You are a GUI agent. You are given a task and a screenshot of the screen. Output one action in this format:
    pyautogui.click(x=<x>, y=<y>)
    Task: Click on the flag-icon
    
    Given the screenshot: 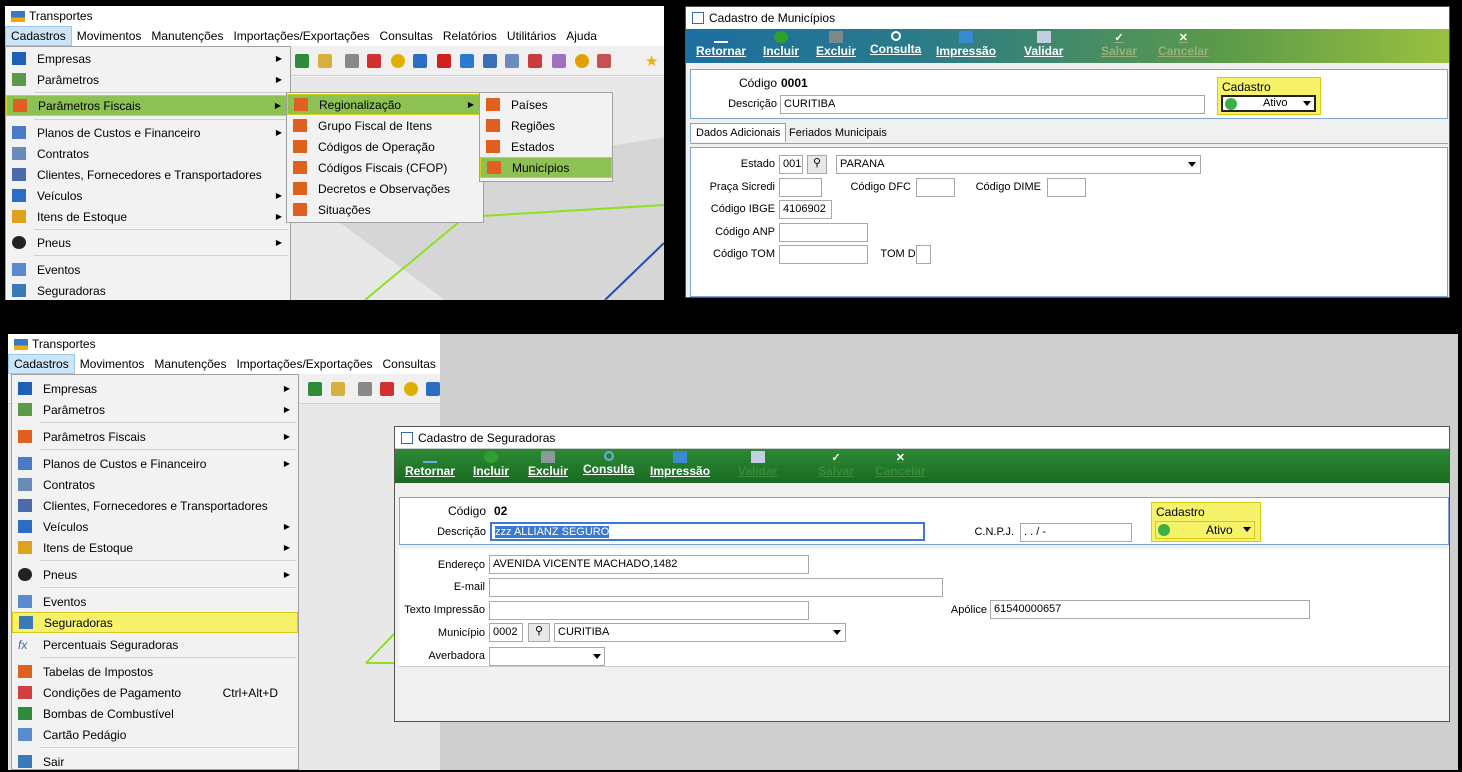 What is the action you would take?
    pyautogui.click(x=444, y=61)
    